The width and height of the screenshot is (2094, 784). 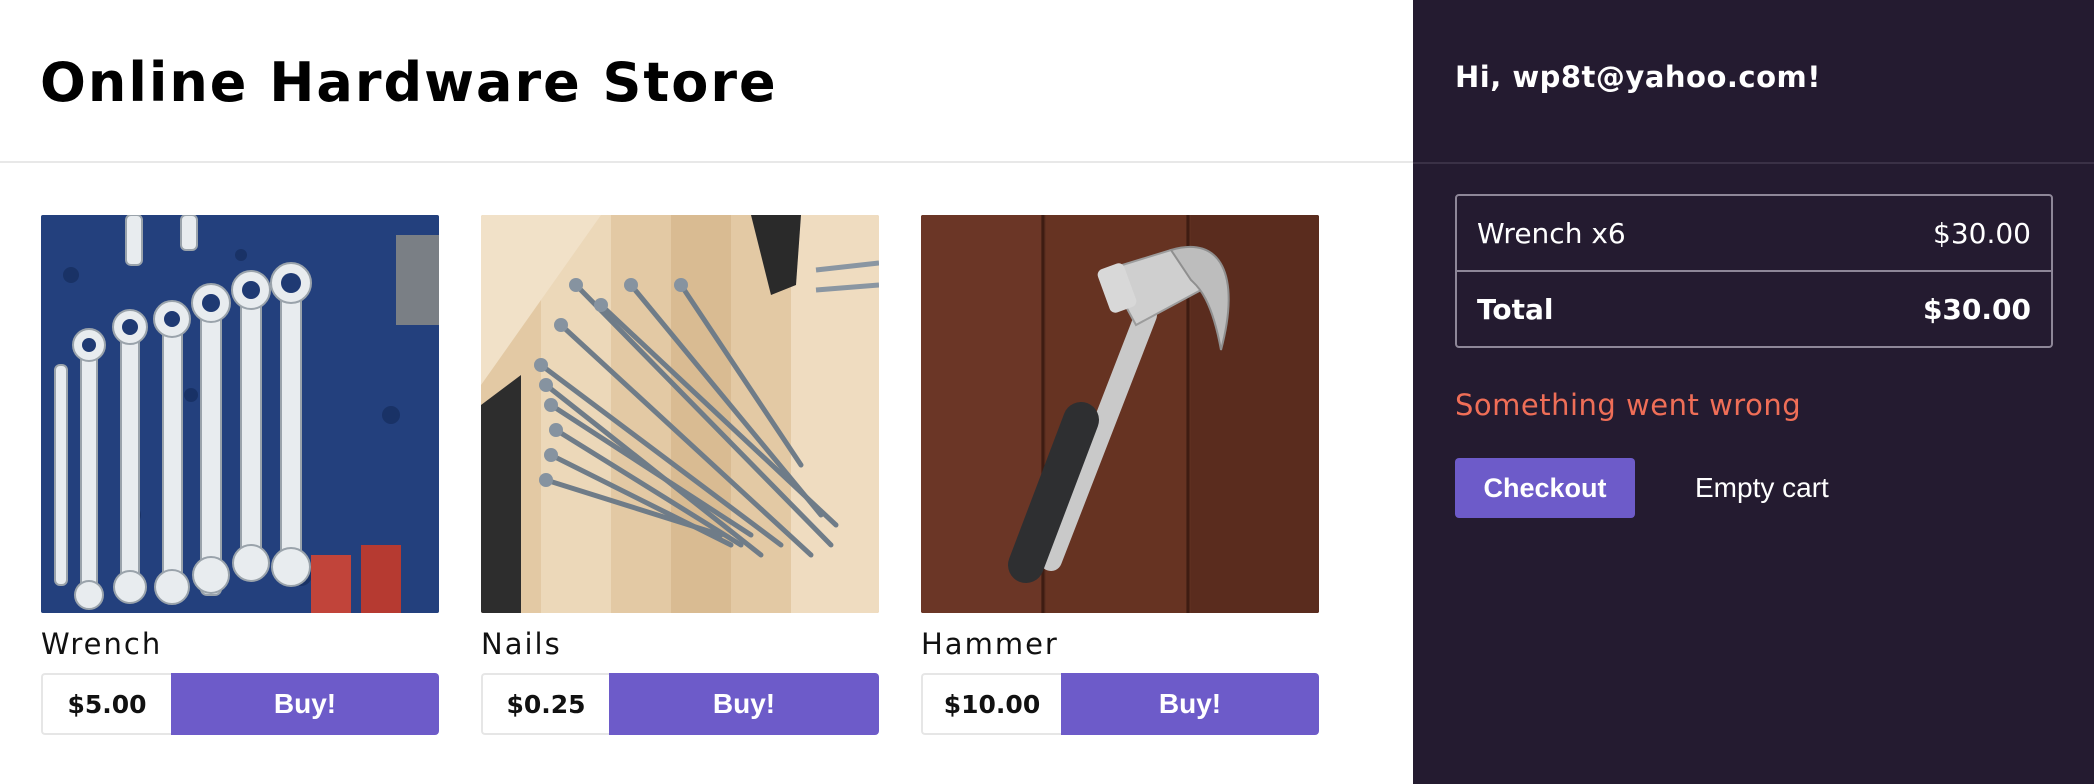 What do you see at coordinates (1976, 309) in the screenshot?
I see `cart-total-amount: $30.00` at bounding box center [1976, 309].